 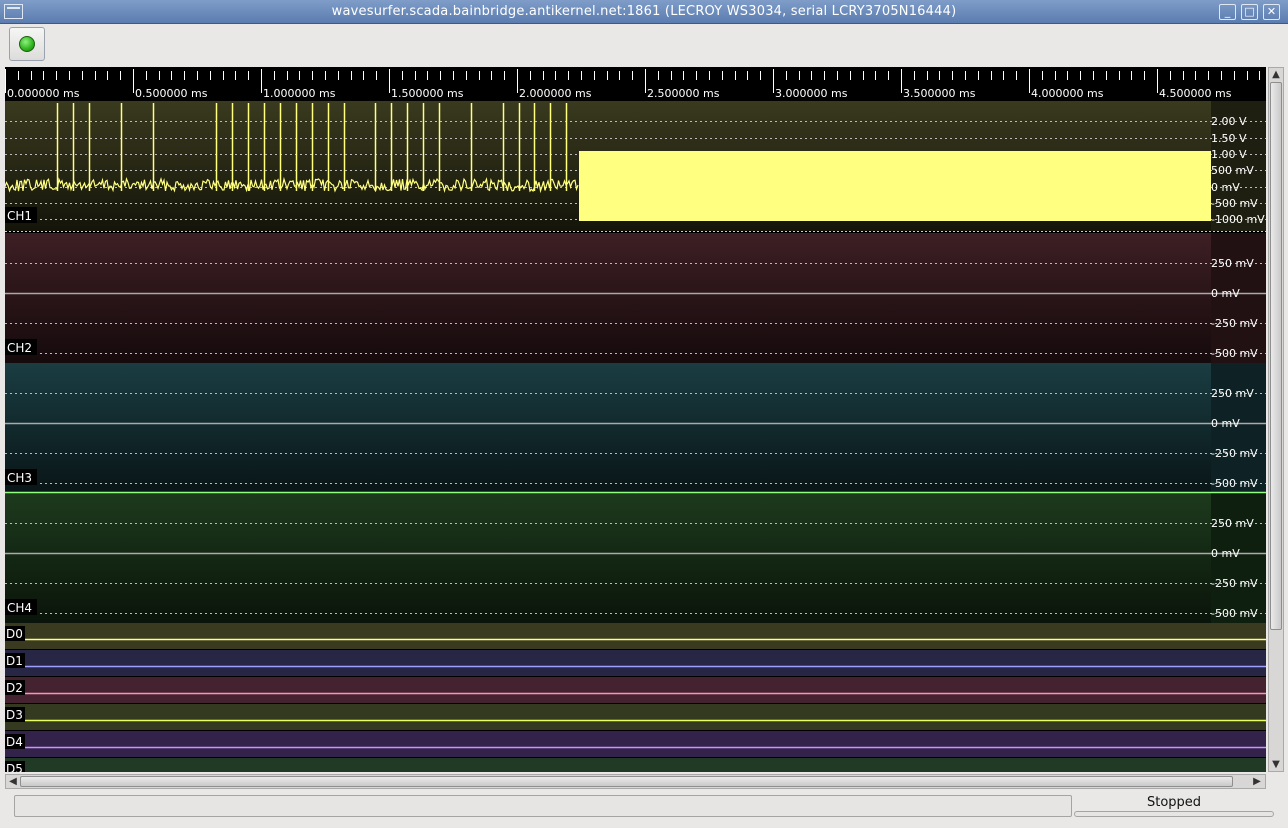 What do you see at coordinates (555, 93) in the screenshot?
I see `timeline-label: 2.000000 ms` at bounding box center [555, 93].